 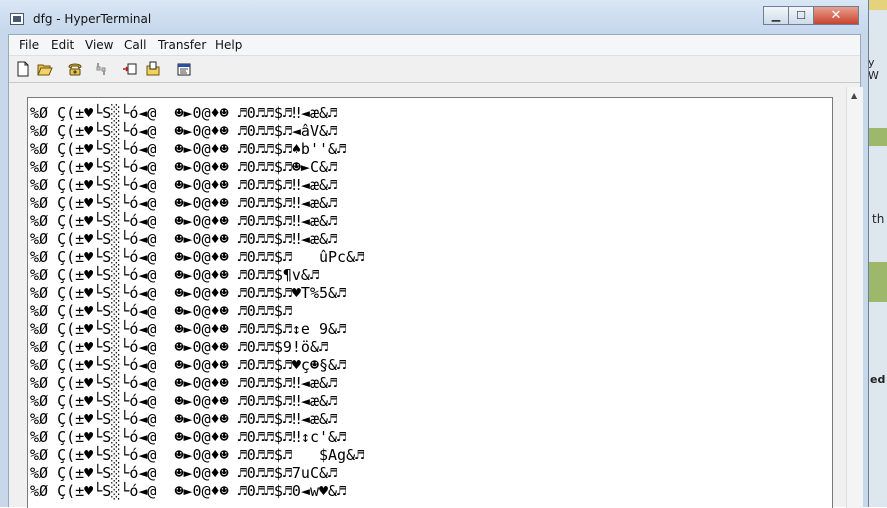 What do you see at coordinates (197, 455) in the screenshot?
I see `terminal-line: %Ø Ç(±♥└S░└ó◄@ ☻►0@♦☻ ♬0♬♬$♬ $Ag&♬` at bounding box center [197, 455].